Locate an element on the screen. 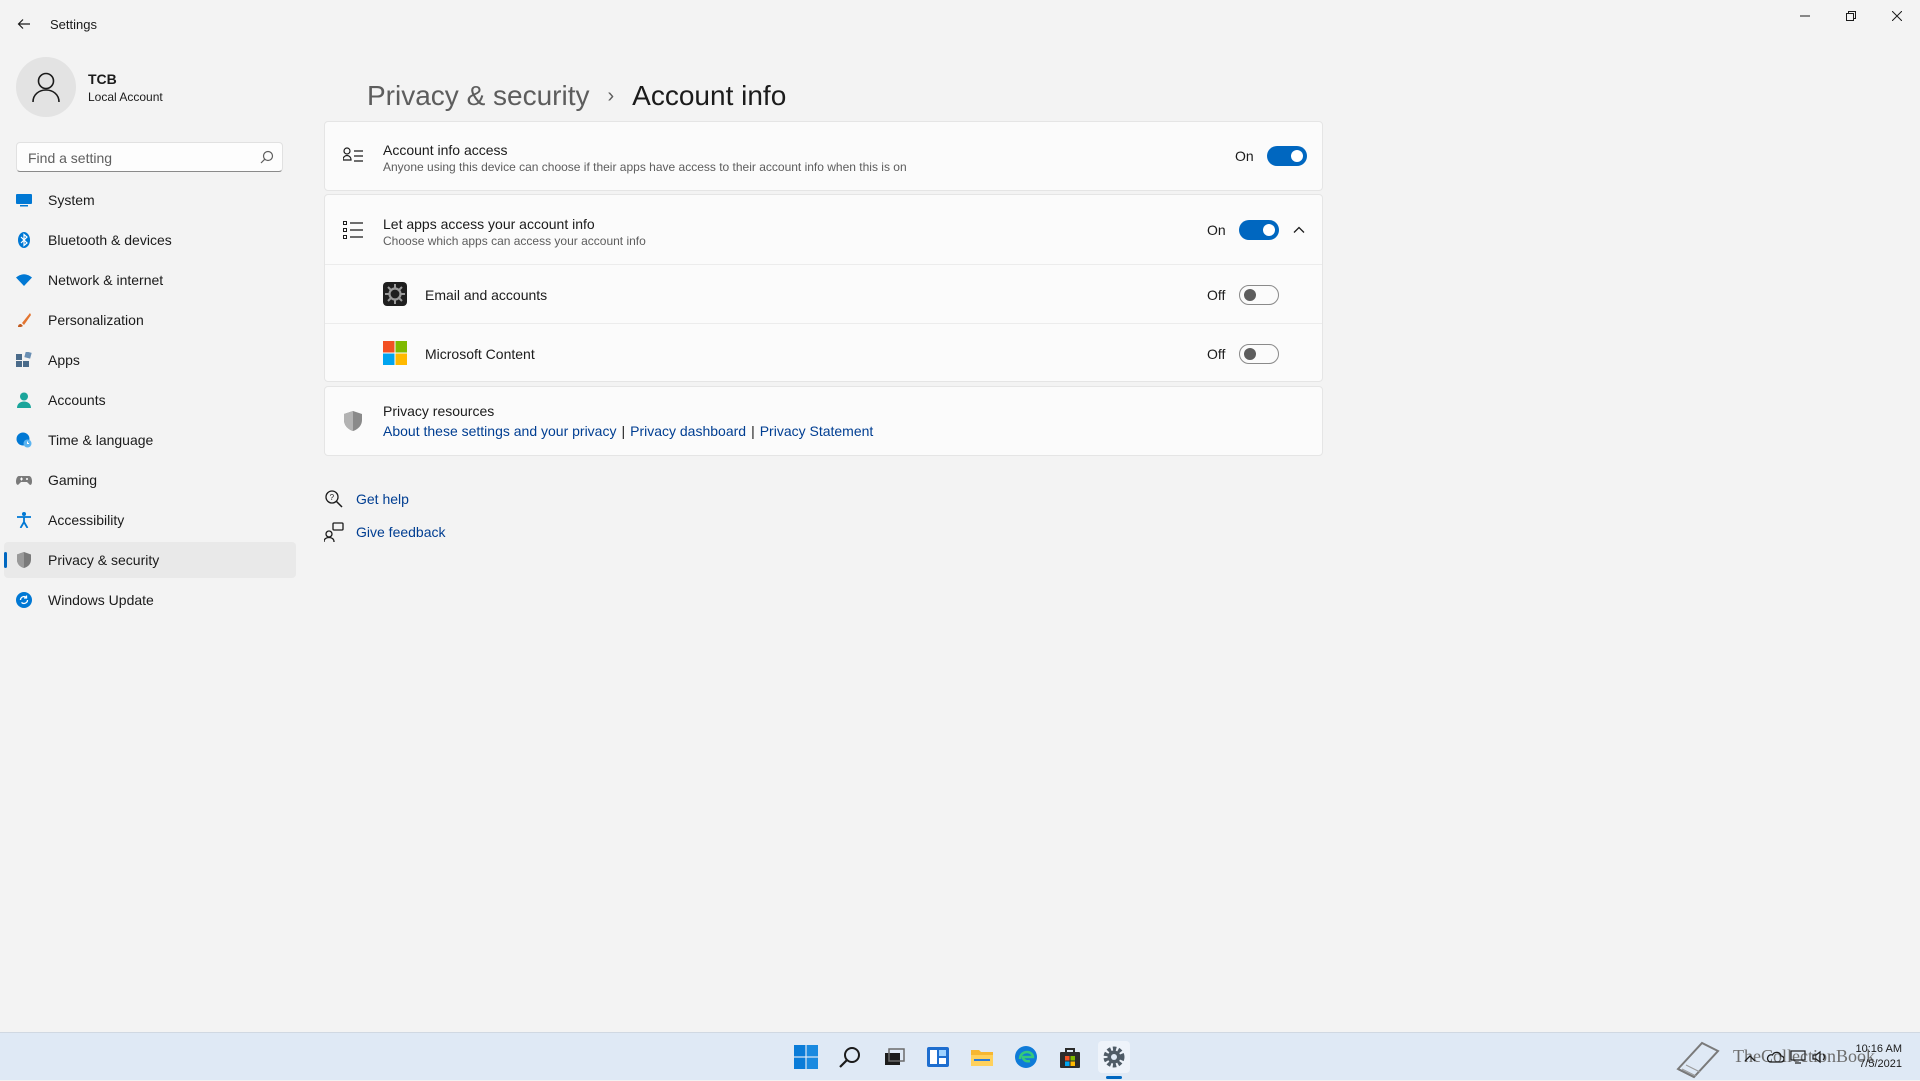  widgets-icon is located at coordinates (938, 1057).